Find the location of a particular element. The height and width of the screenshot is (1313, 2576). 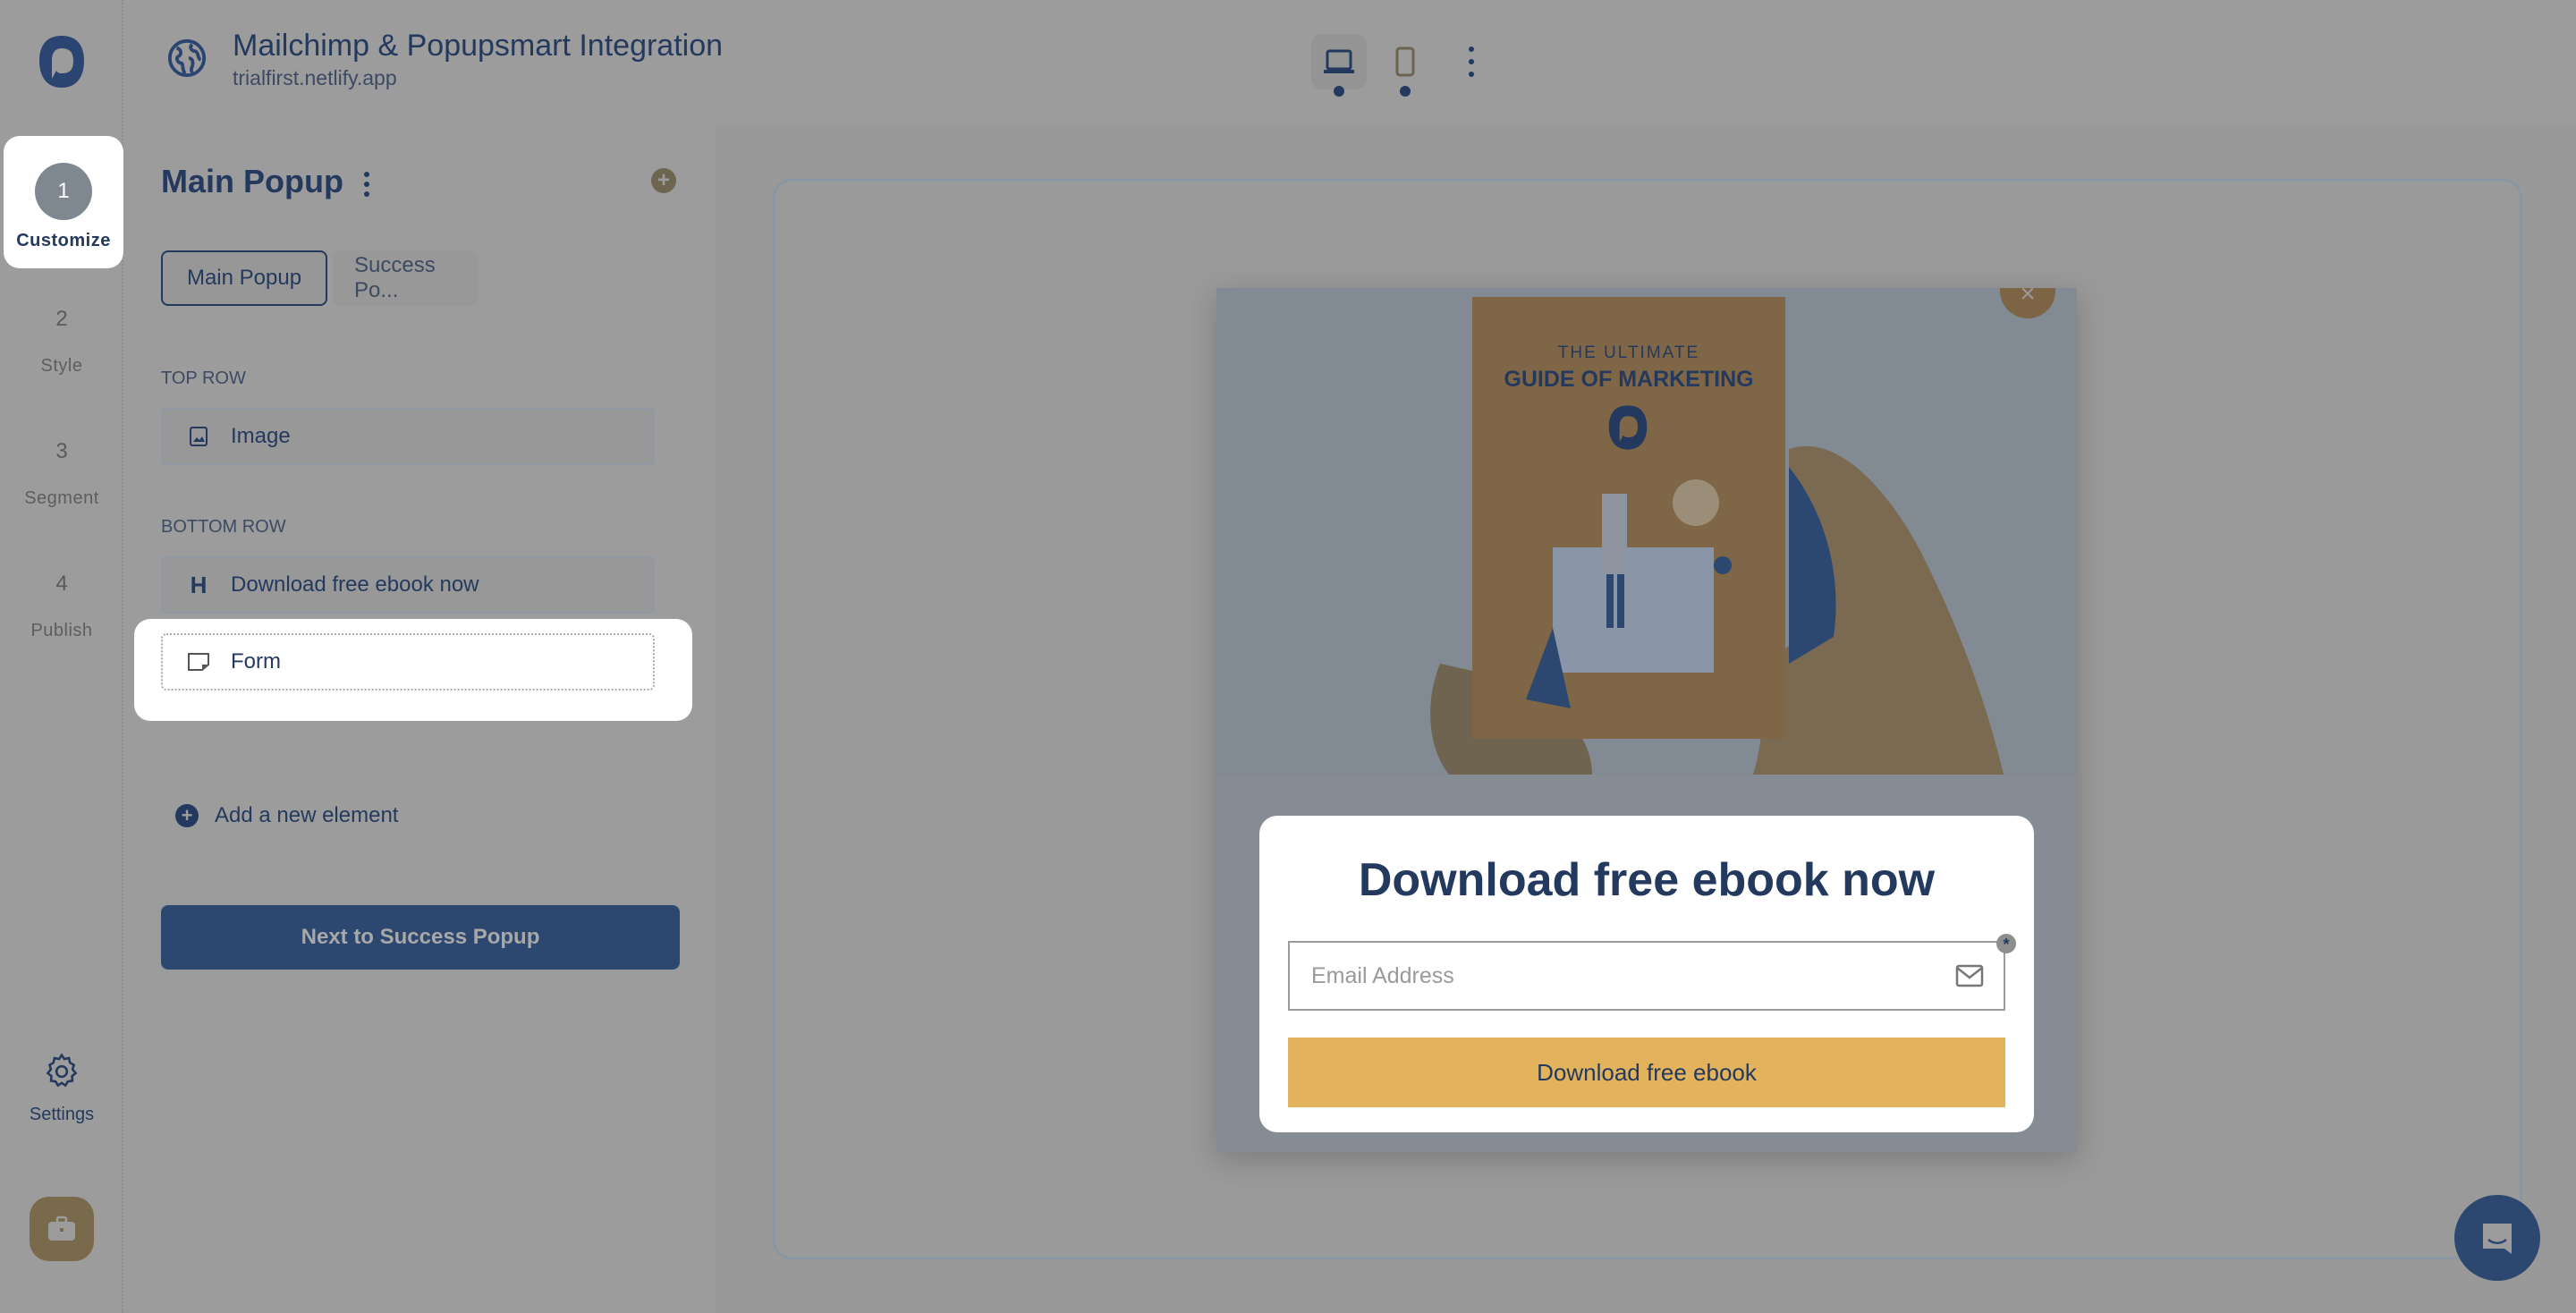

heading-icon: H is located at coordinates (199, 584).